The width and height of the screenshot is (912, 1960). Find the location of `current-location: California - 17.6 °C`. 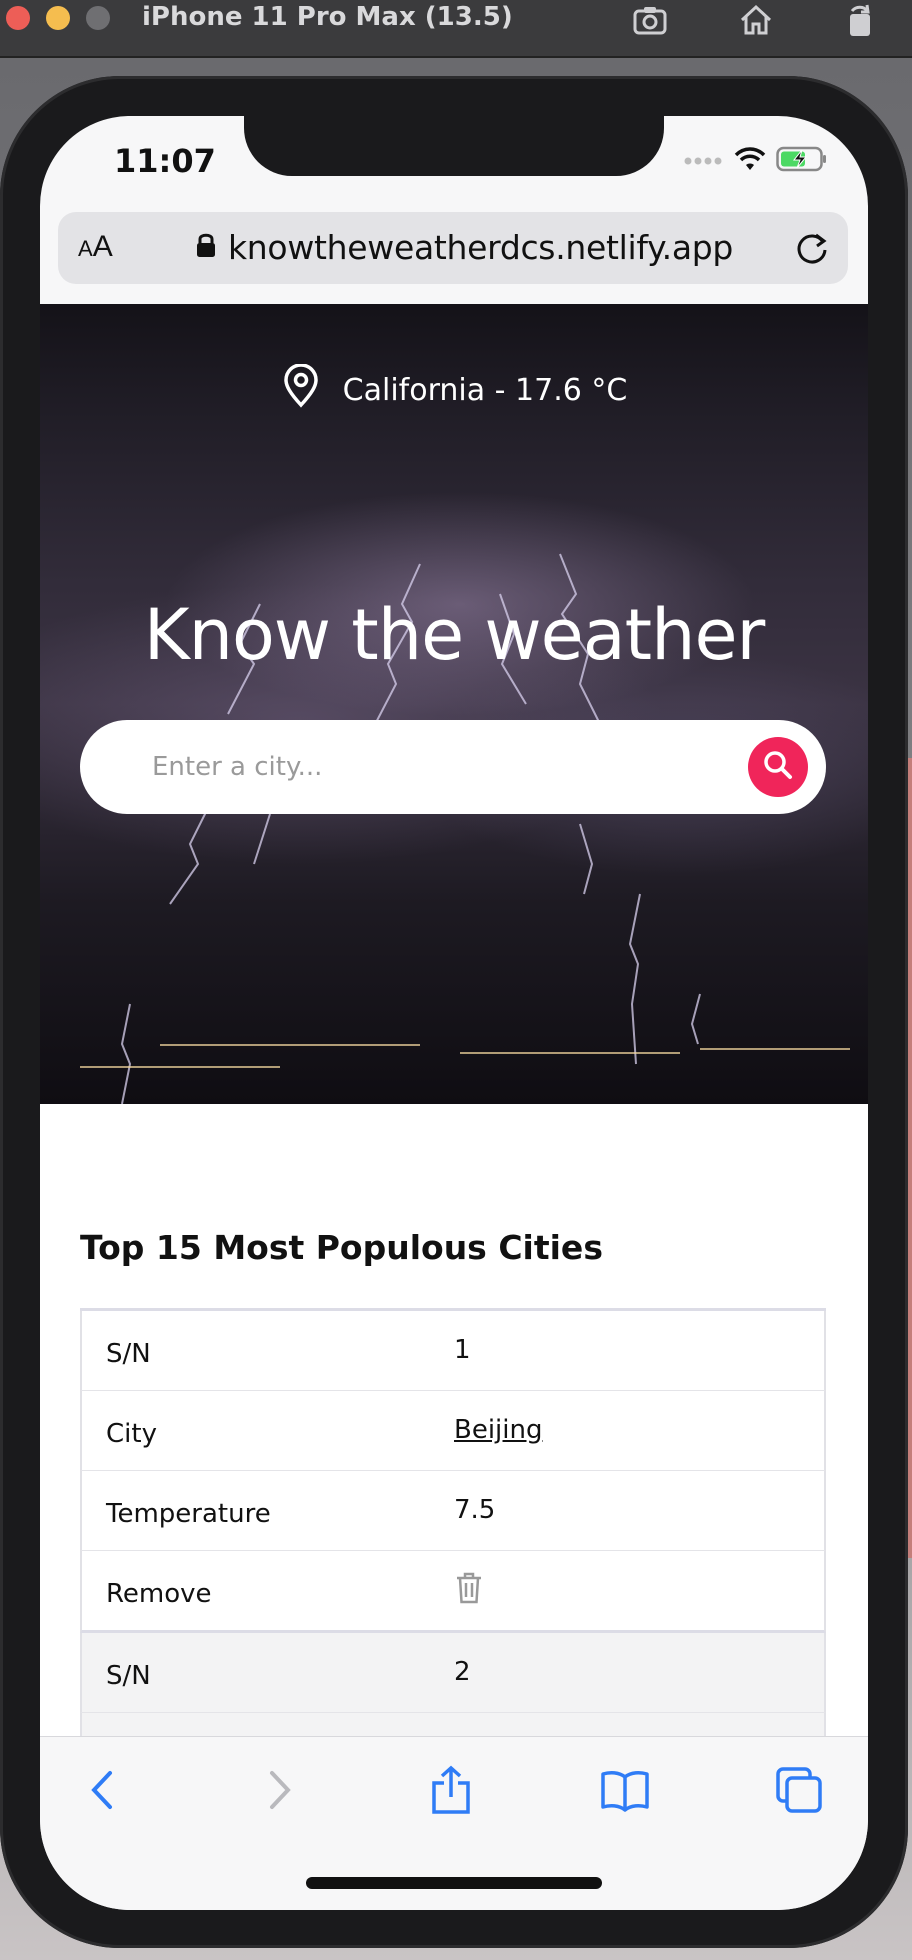

current-location: California - 17.6 °C is located at coordinates (454, 389).